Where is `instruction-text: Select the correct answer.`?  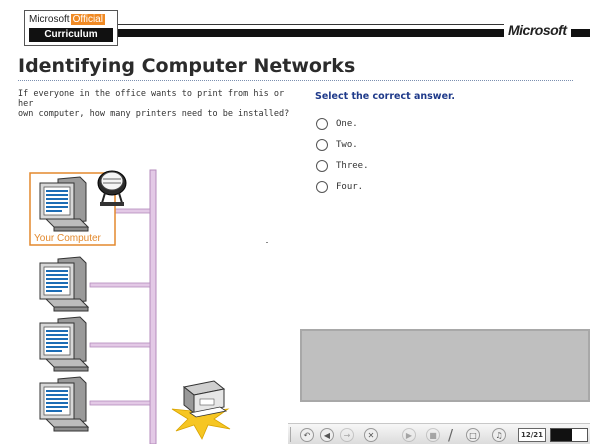
instruction-text: Select the correct answer. is located at coordinates (385, 96).